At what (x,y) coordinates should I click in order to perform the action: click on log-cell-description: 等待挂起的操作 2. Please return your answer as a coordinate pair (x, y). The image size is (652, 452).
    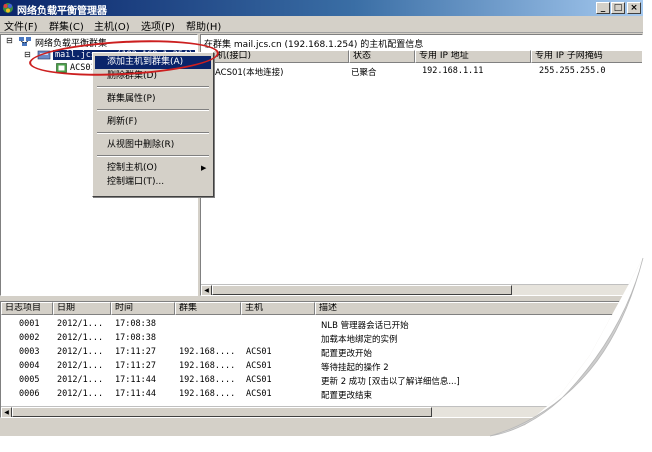
    Looking at the image, I should click on (355, 368).